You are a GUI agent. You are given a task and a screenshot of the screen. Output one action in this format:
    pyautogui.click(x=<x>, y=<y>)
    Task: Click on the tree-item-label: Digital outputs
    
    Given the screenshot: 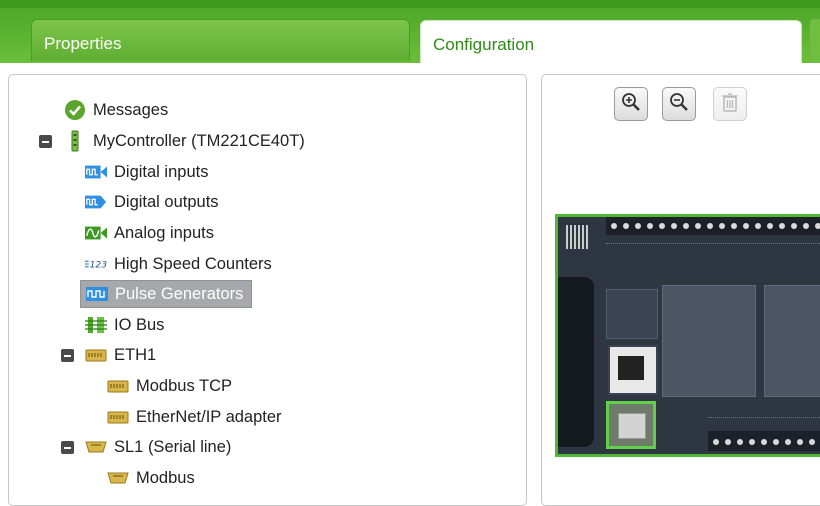 What is the action you would take?
    pyautogui.click(x=166, y=201)
    